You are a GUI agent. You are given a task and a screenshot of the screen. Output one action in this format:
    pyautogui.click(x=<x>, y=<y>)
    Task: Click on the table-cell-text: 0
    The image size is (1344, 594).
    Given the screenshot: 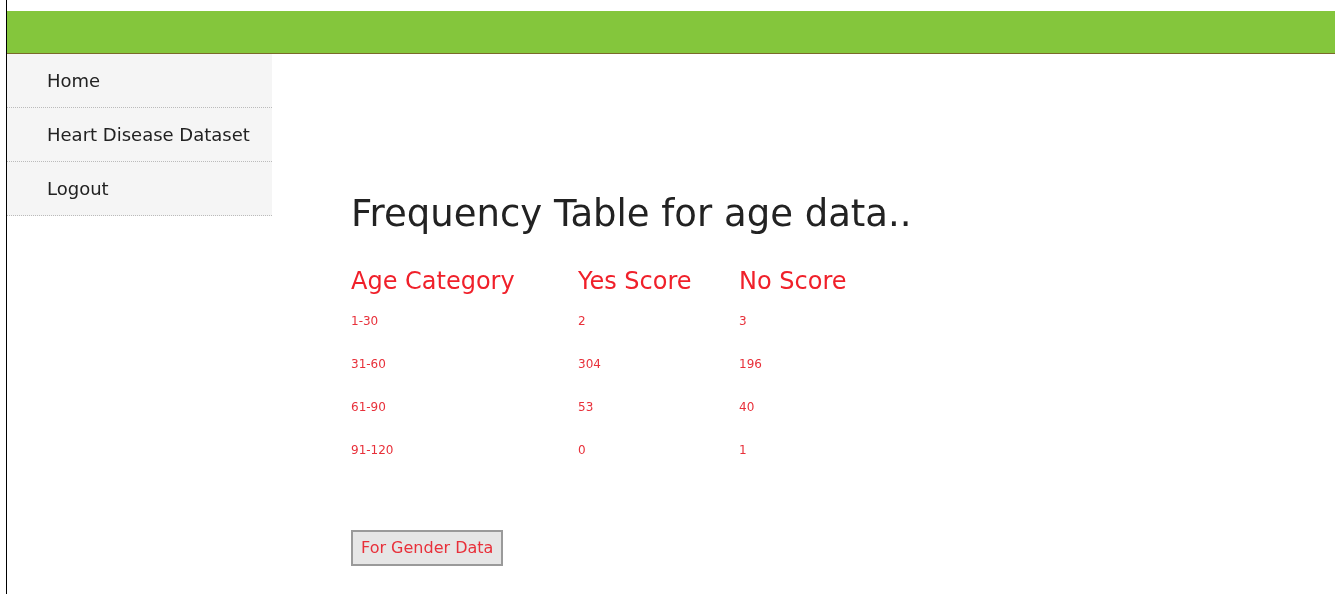 What is the action you would take?
    pyautogui.click(x=582, y=450)
    